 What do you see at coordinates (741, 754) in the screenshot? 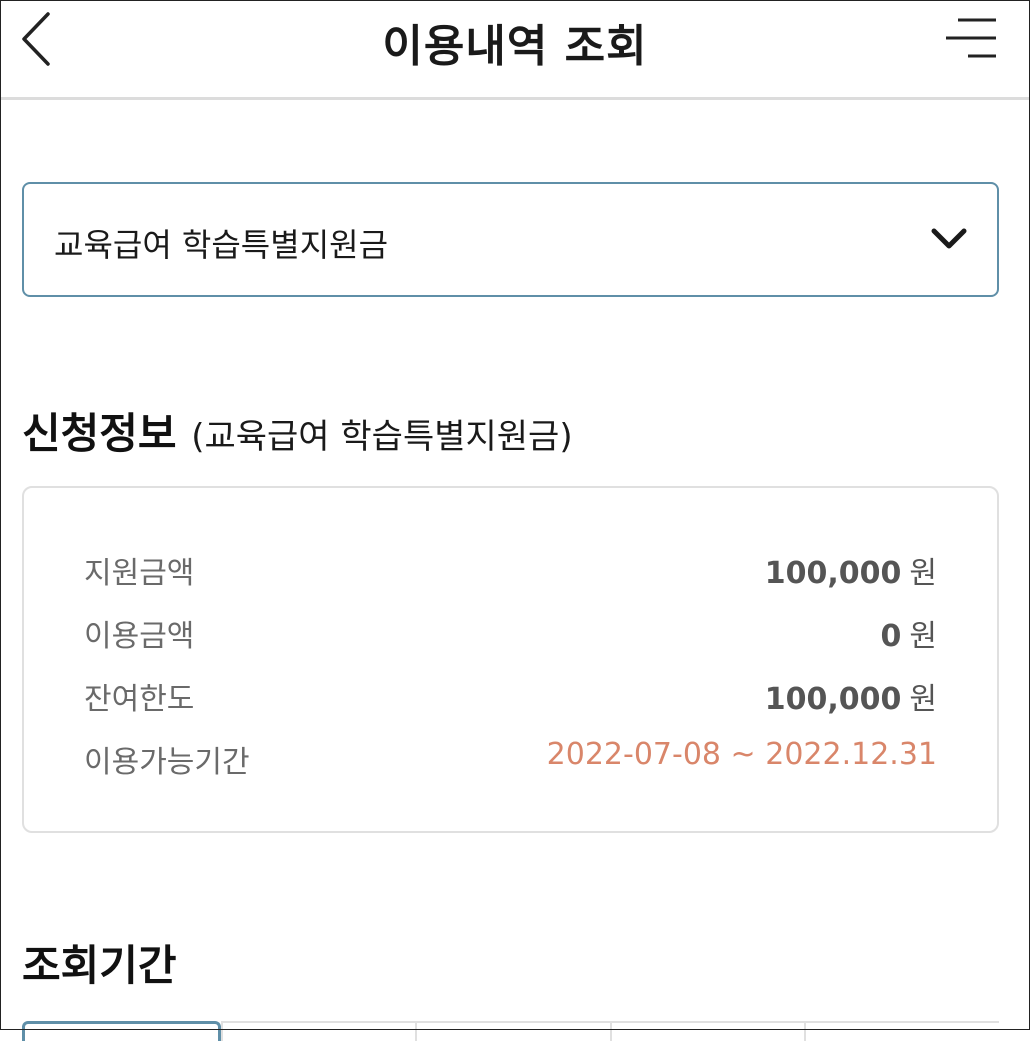
I see `period-value: 2022-07-08 ~ 2022.12.31` at bounding box center [741, 754].